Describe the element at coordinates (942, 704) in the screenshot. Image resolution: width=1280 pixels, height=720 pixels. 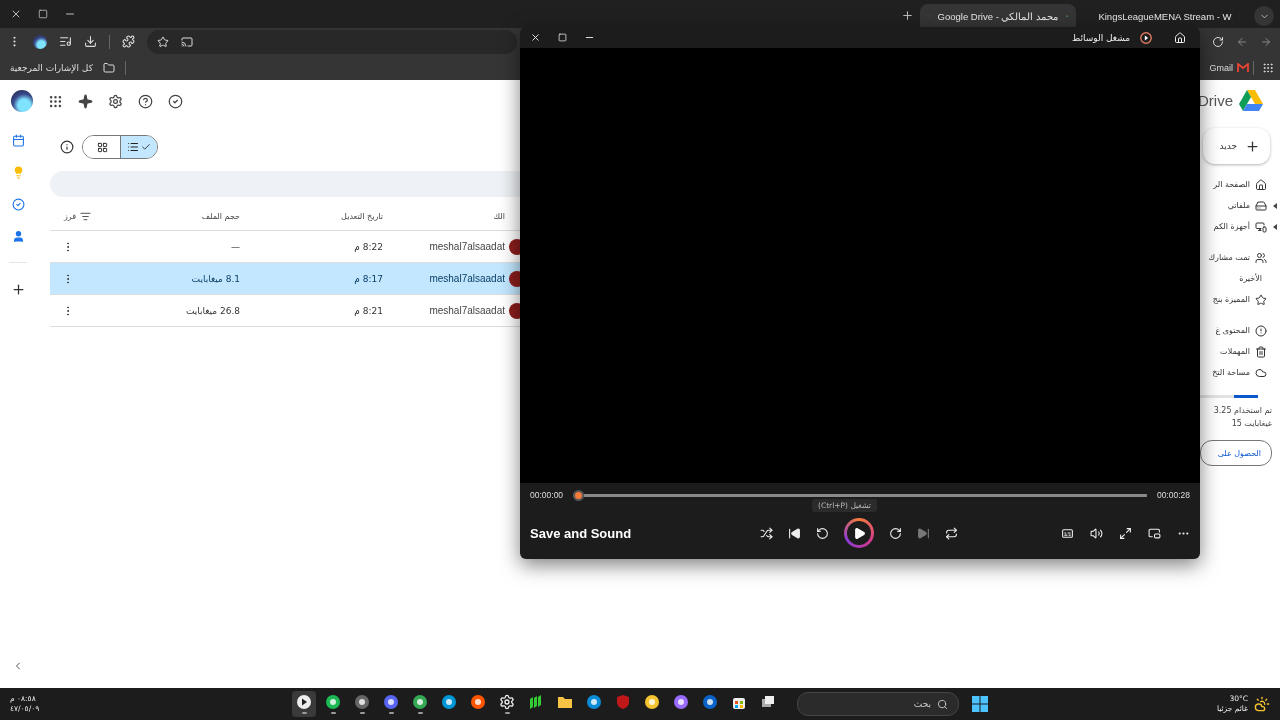
I see `search-icon` at that location.